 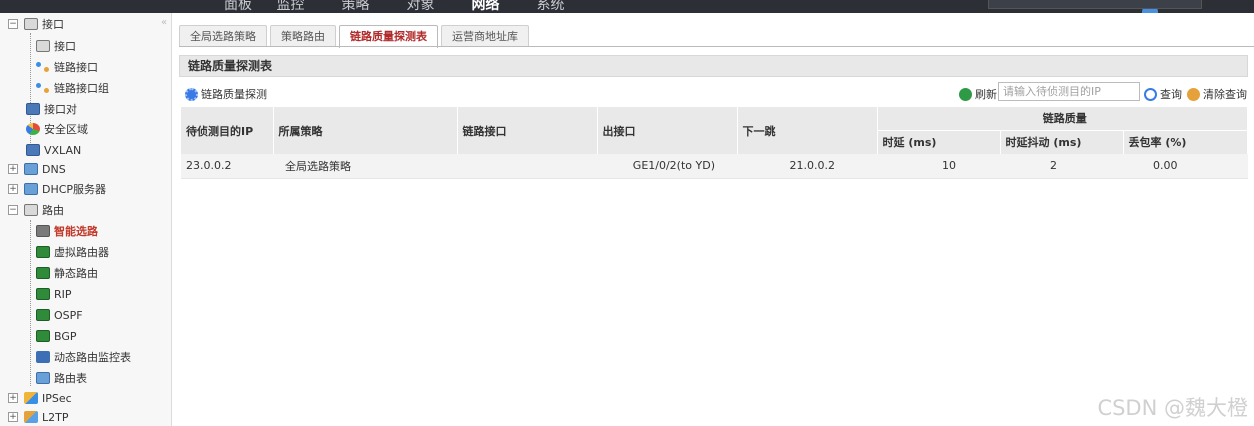 I want to click on sidebar-item-dynamic-route-monitor: 动态路由监控表, so click(x=83, y=357).